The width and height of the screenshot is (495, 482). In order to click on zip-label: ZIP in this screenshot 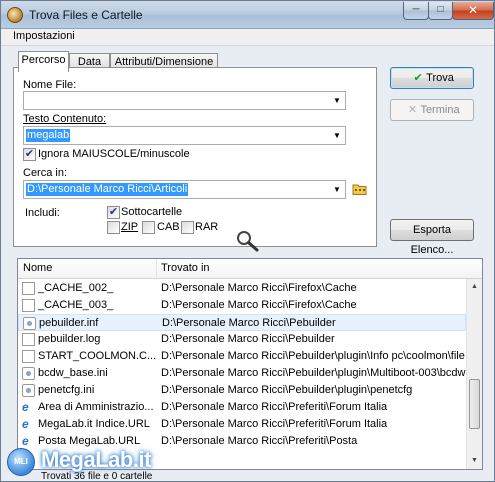, I will do `click(130, 227)`.